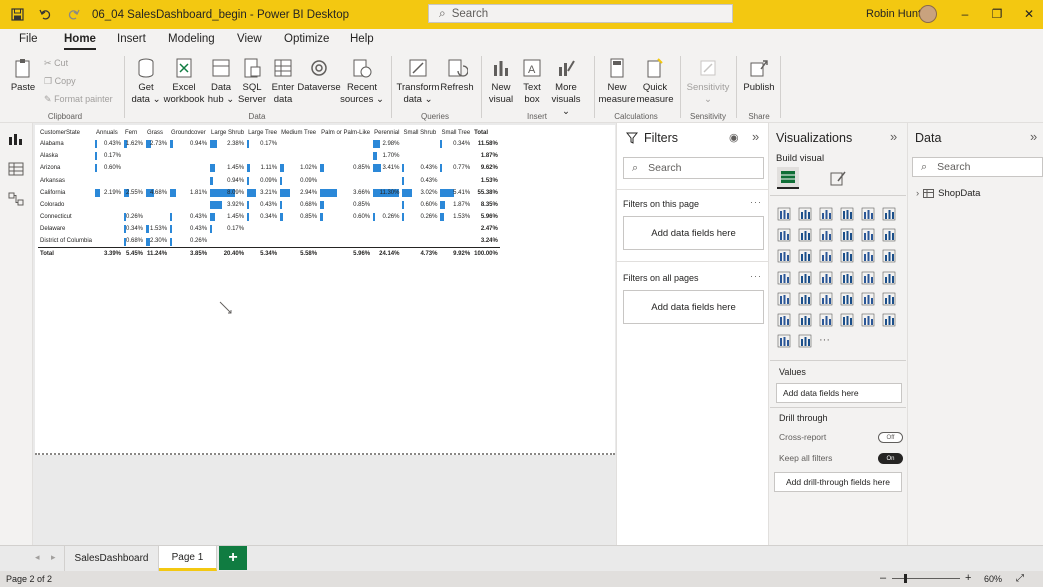 This screenshot has height=587, width=1043. What do you see at coordinates (28, 39) in the screenshot?
I see `tab-file: File` at bounding box center [28, 39].